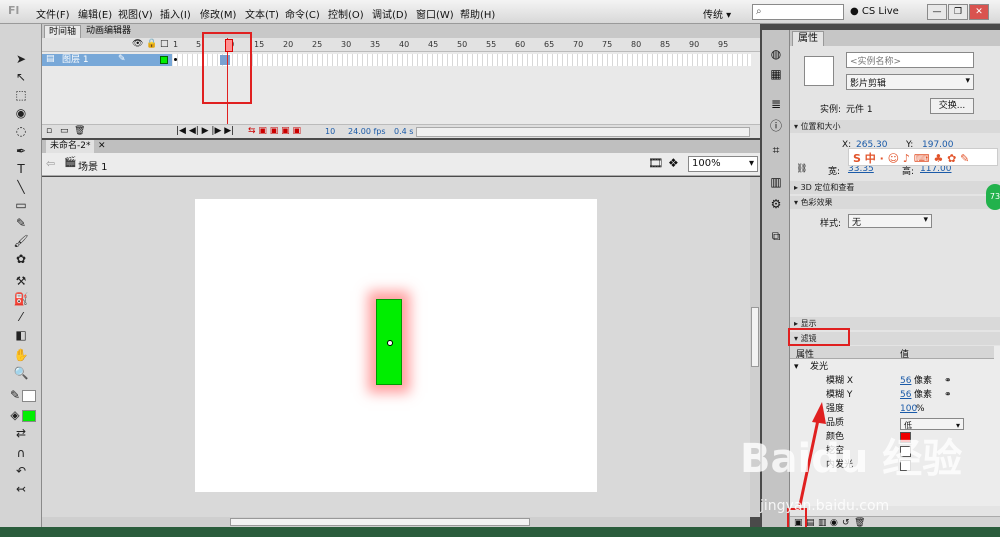 Image resolution: width=1000 pixels, height=537 pixels. What do you see at coordinates (908, 409) in the screenshot?
I see `strength-value: 100` at bounding box center [908, 409].